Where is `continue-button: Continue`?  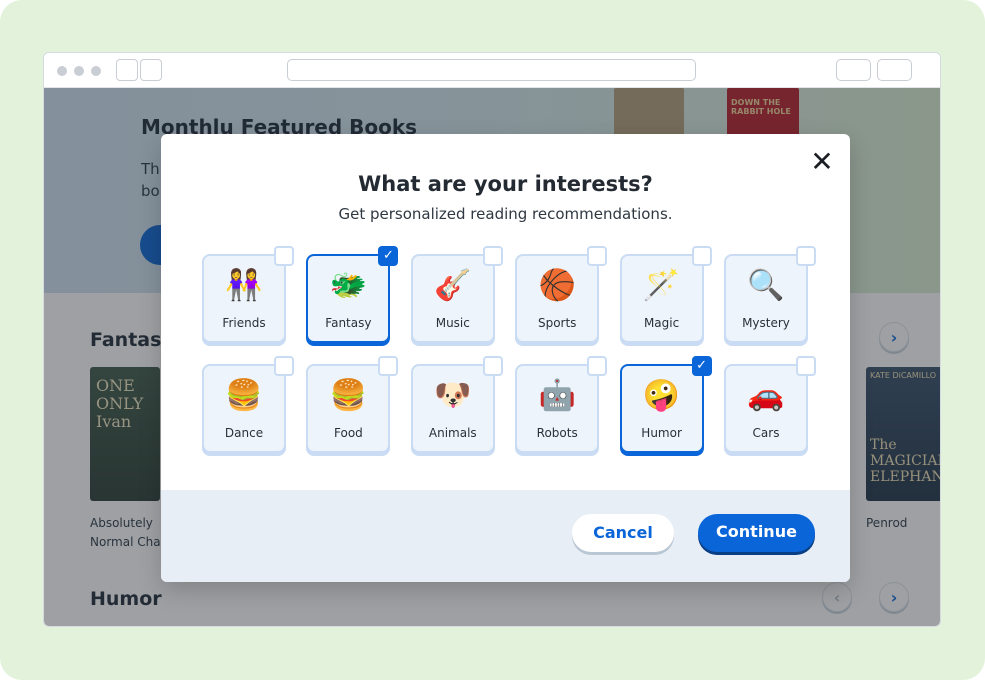
continue-button: Continue is located at coordinates (756, 533).